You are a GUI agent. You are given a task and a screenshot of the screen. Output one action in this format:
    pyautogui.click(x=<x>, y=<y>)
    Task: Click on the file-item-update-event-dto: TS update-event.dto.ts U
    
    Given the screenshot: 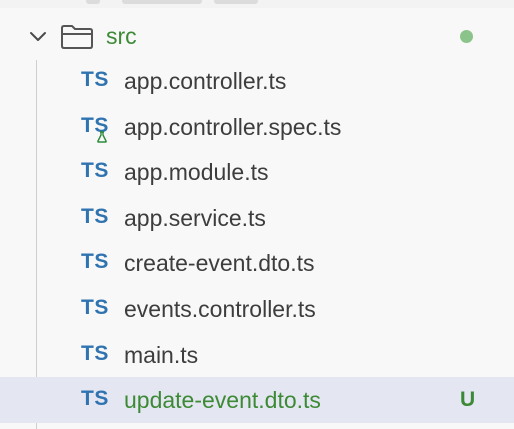 What is the action you would take?
    pyautogui.click(x=257, y=400)
    